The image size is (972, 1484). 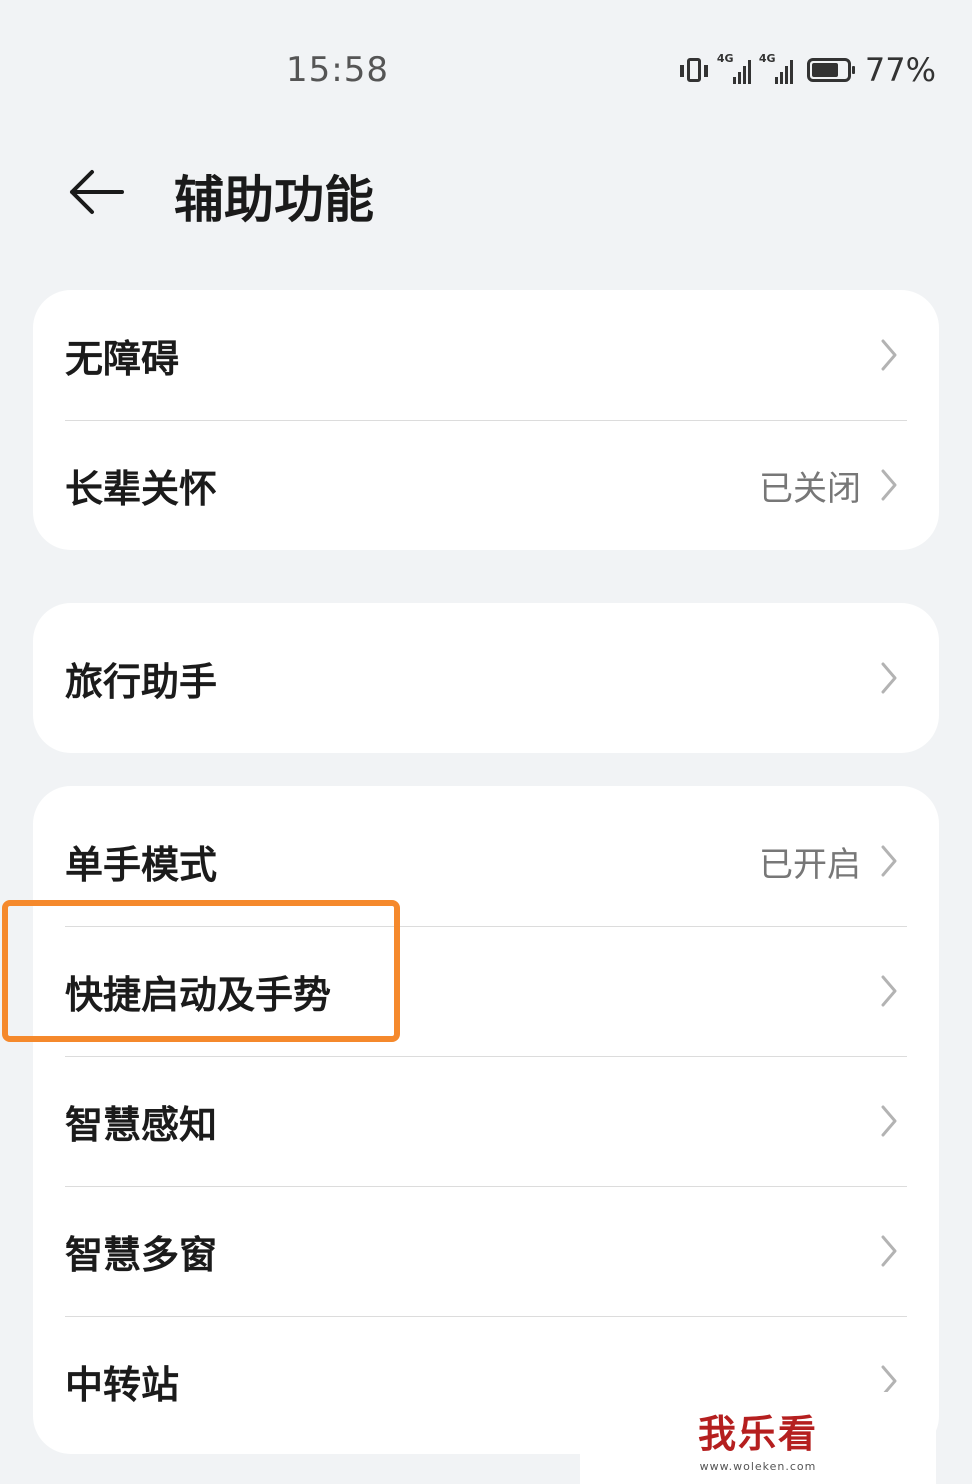 I want to click on battery-fill, so click(x=825, y=70).